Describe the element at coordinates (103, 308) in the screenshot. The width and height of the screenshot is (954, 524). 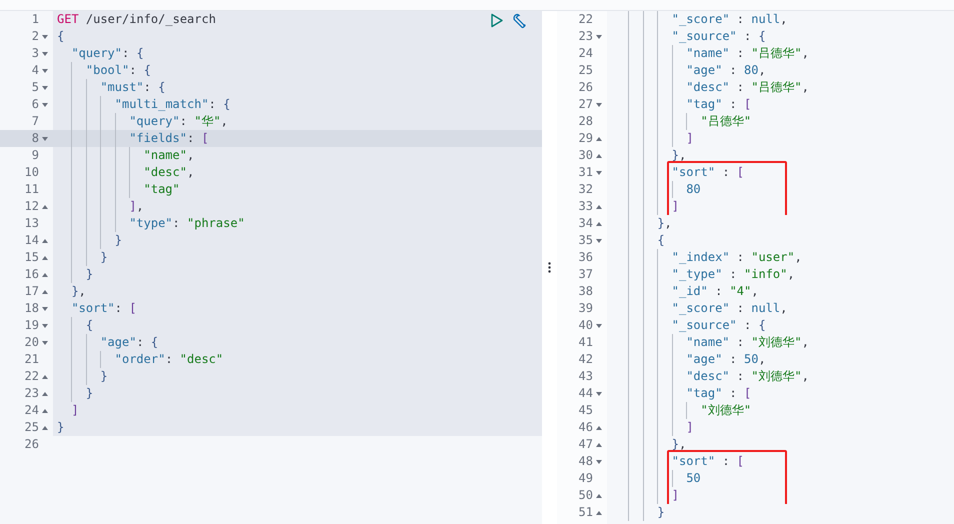
I see `code-line: "sort": [` at that location.